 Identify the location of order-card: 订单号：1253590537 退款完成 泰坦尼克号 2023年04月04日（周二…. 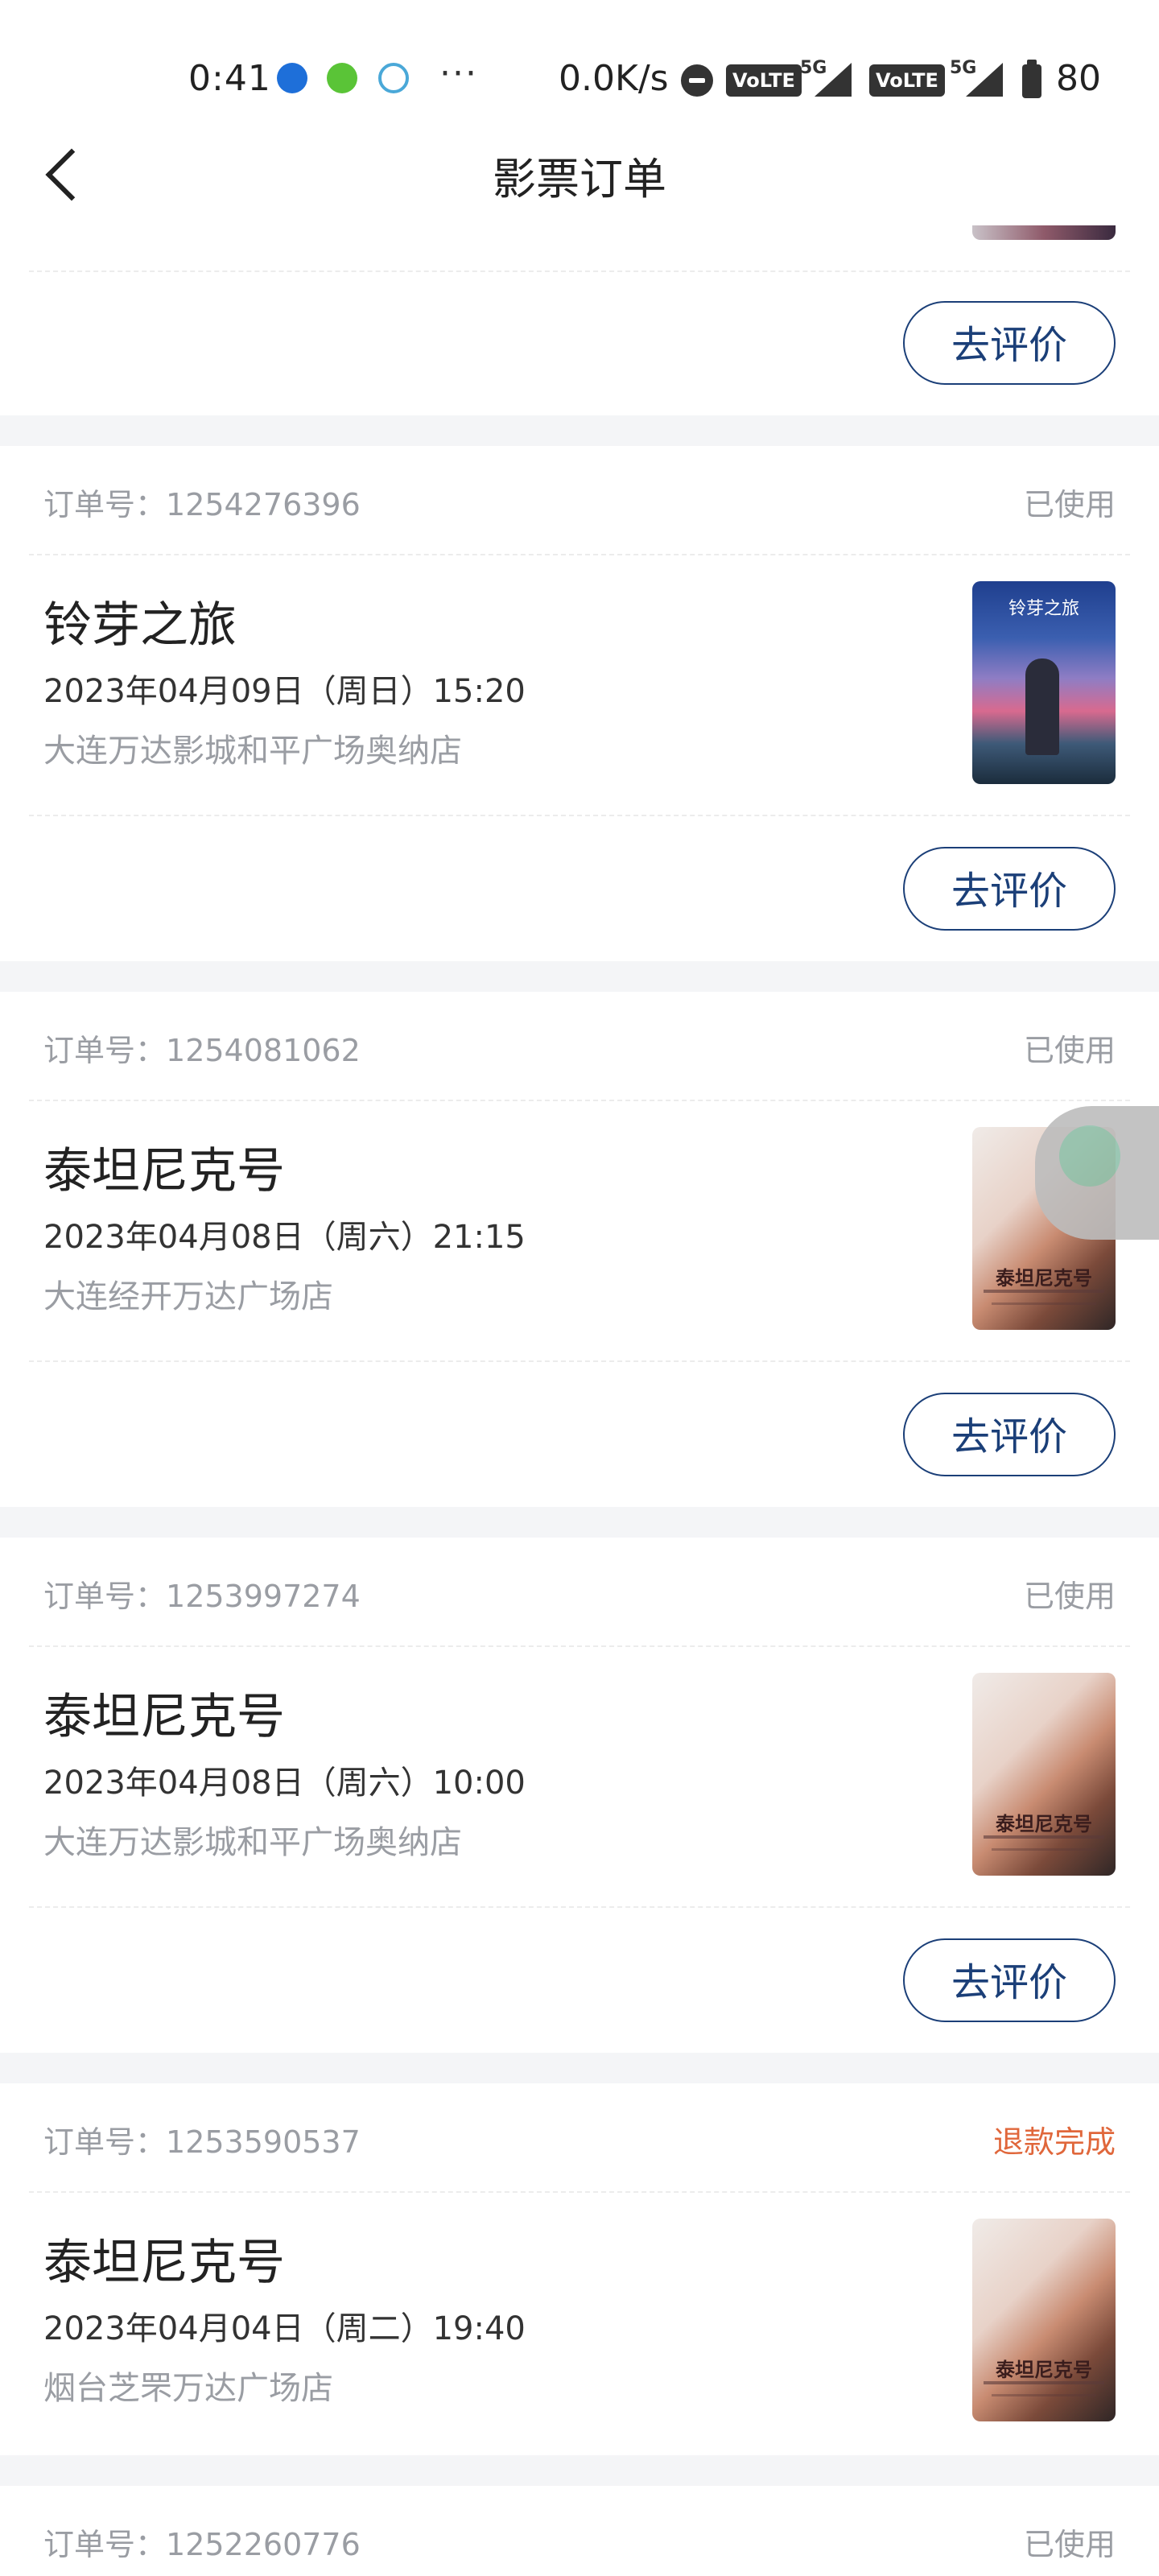
(579, 2269).